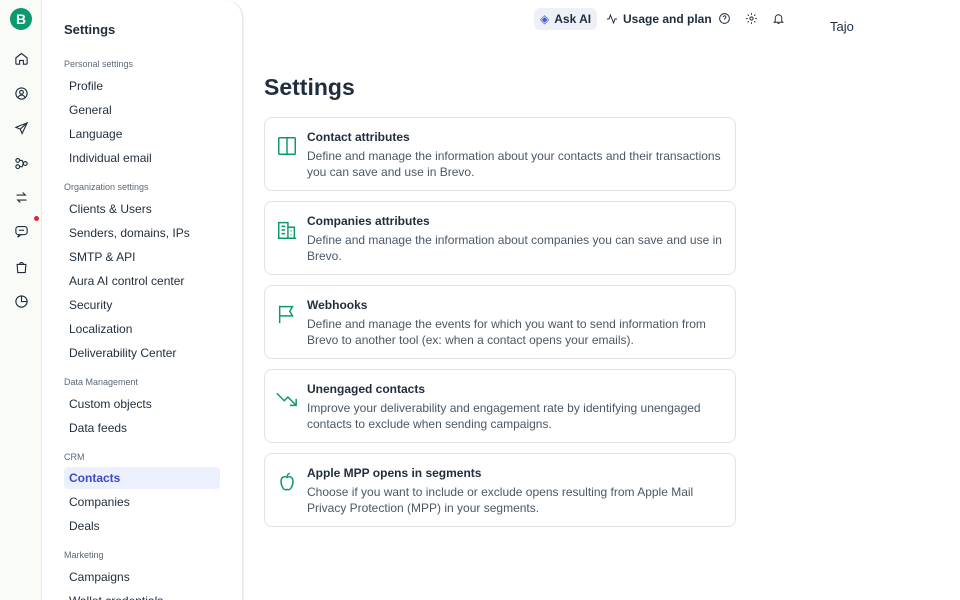  What do you see at coordinates (573, 19) in the screenshot?
I see `ask-ai-label: Ask AI` at bounding box center [573, 19].